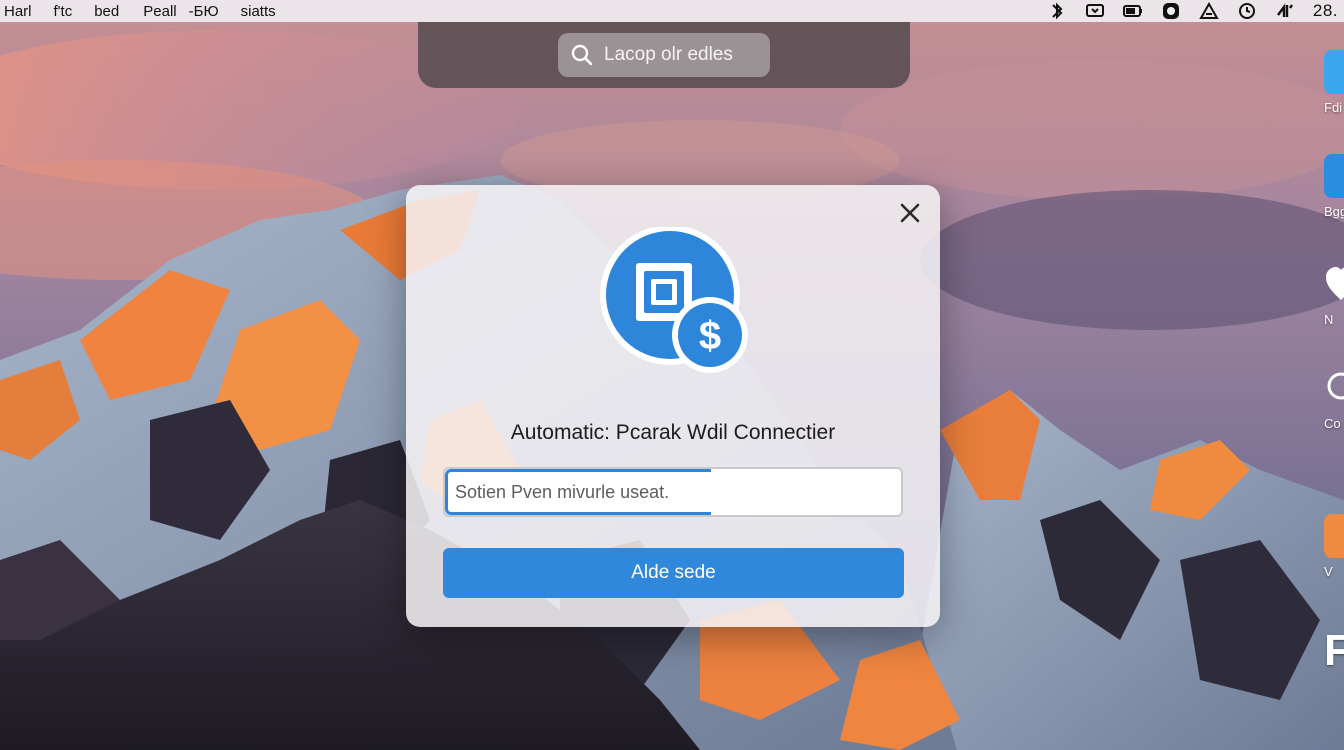 Image resolution: width=1344 pixels, height=750 pixels. What do you see at coordinates (204, 11) in the screenshot?
I see `menu-item-go: -БЮ` at bounding box center [204, 11].